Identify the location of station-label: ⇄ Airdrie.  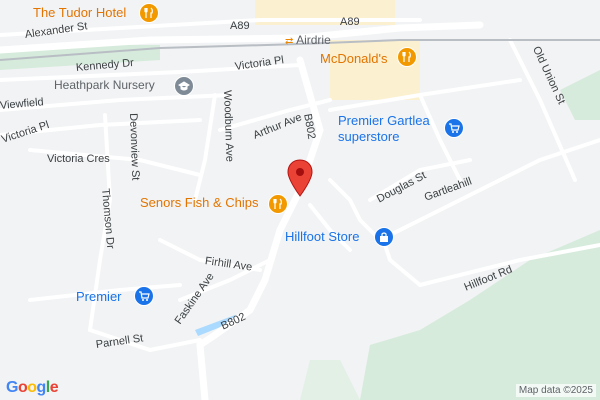
(308, 40).